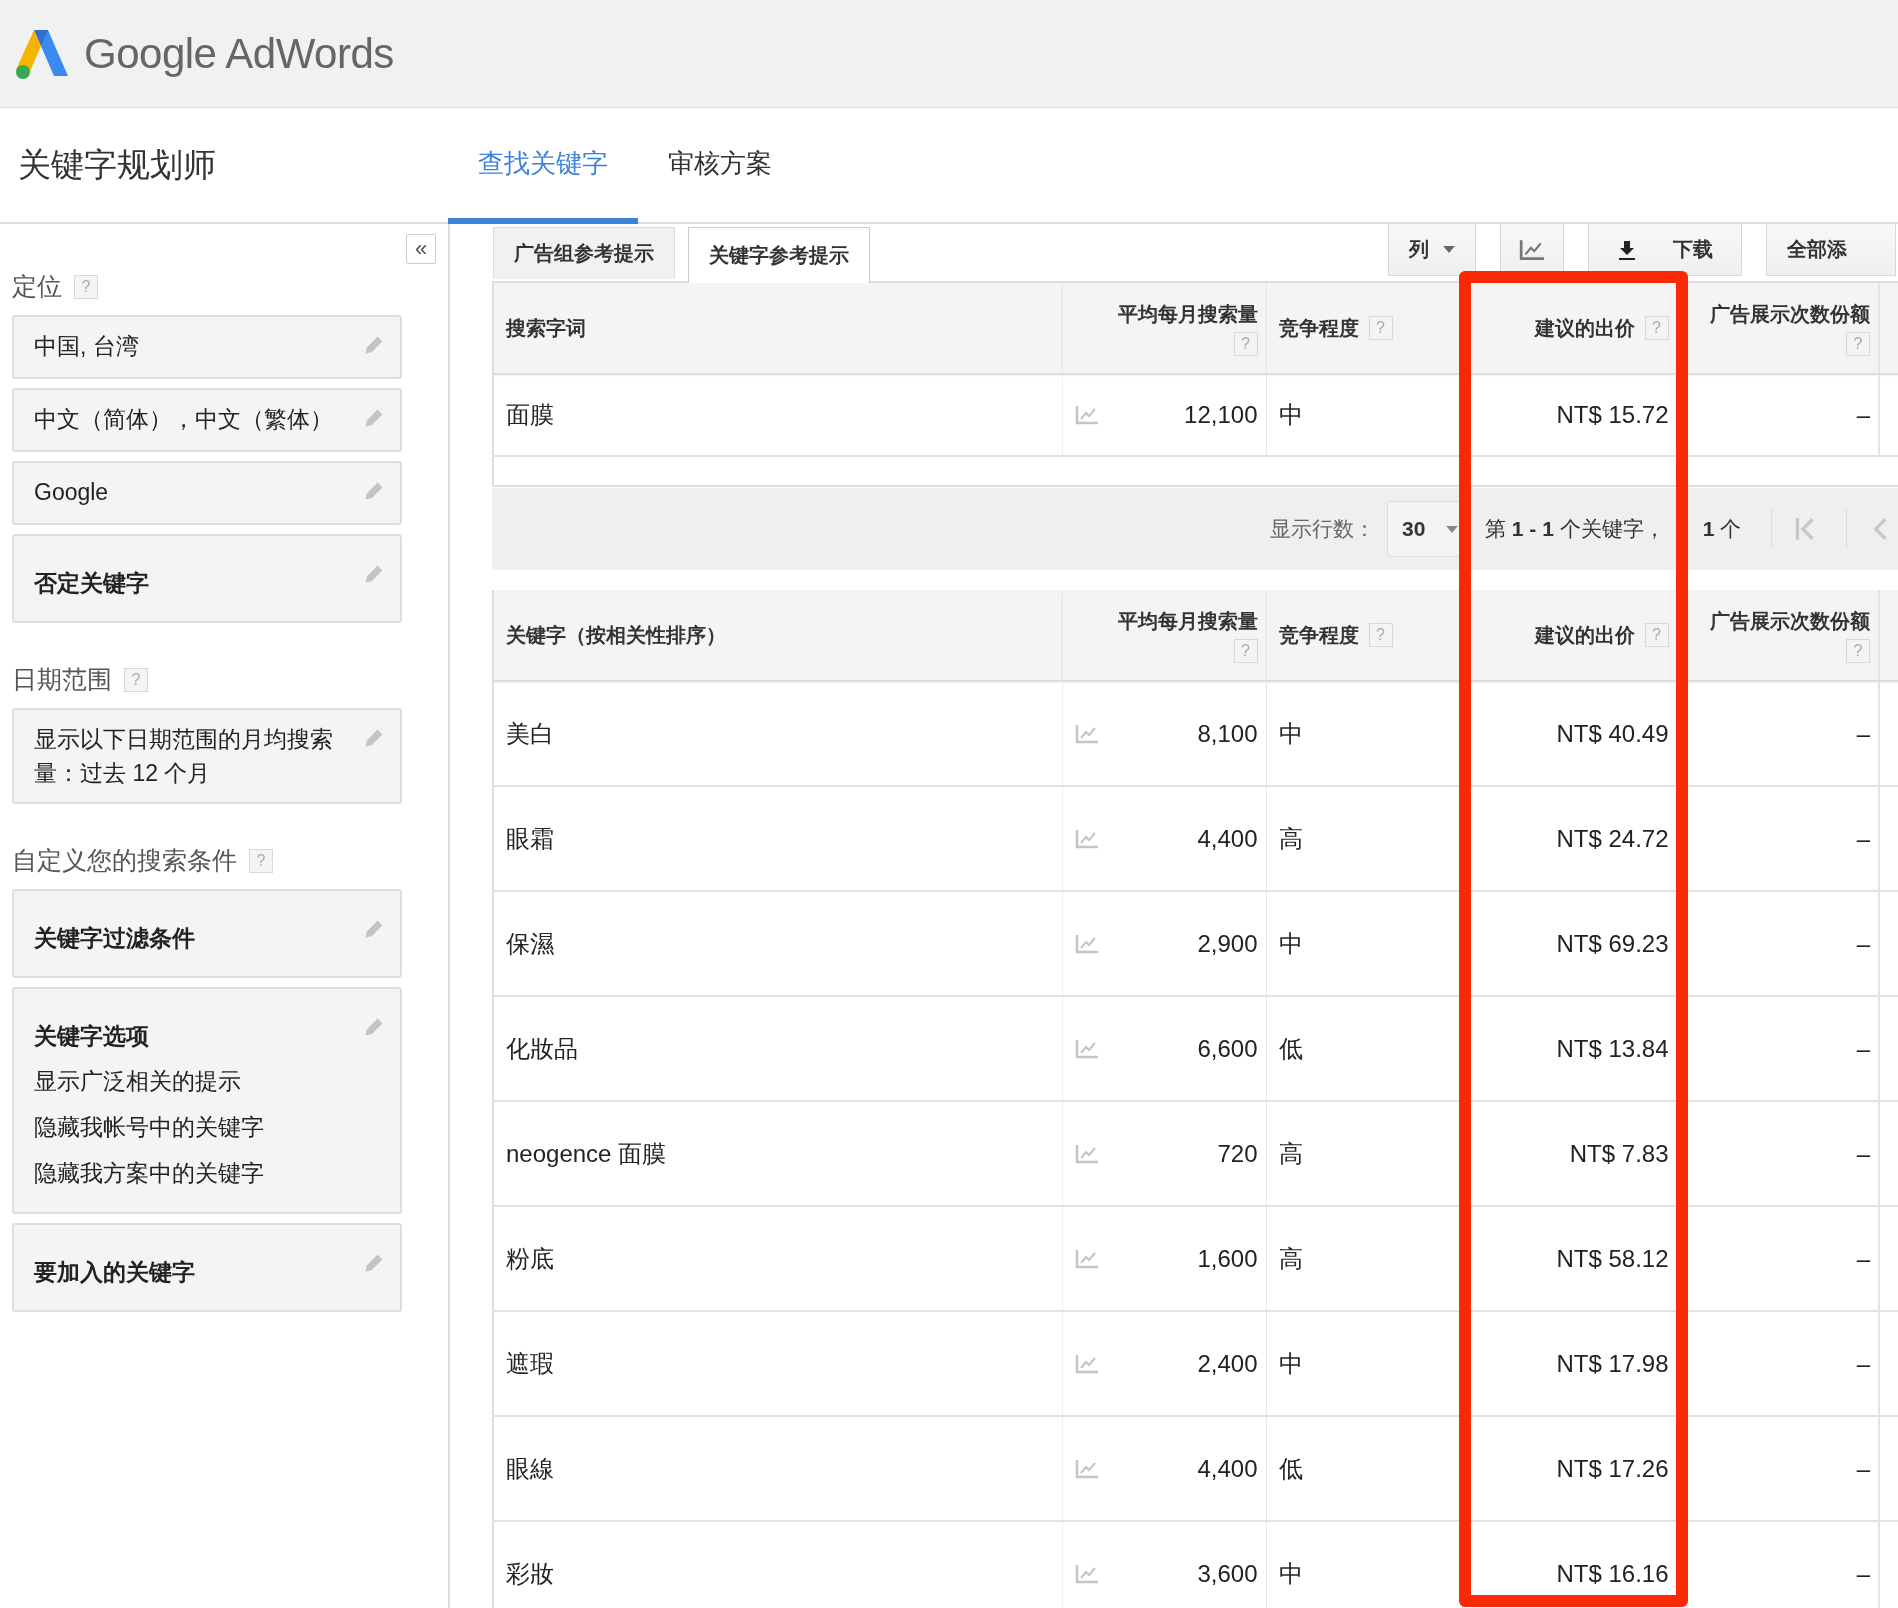 The width and height of the screenshot is (1898, 1608). Describe the element at coordinates (530, 1573) in the screenshot. I see `keyword-text: 彩妝` at that location.